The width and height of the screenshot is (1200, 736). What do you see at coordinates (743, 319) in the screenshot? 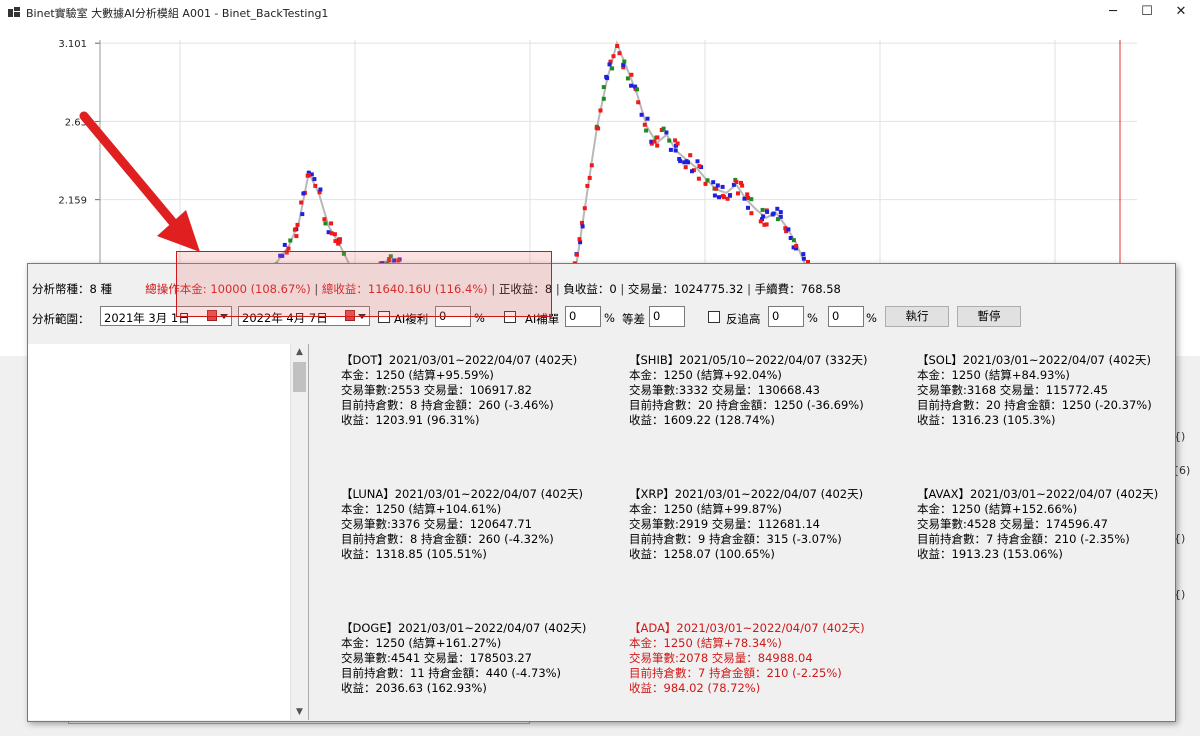
I see `reverse-chase-label: 反追高` at bounding box center [743, 319].